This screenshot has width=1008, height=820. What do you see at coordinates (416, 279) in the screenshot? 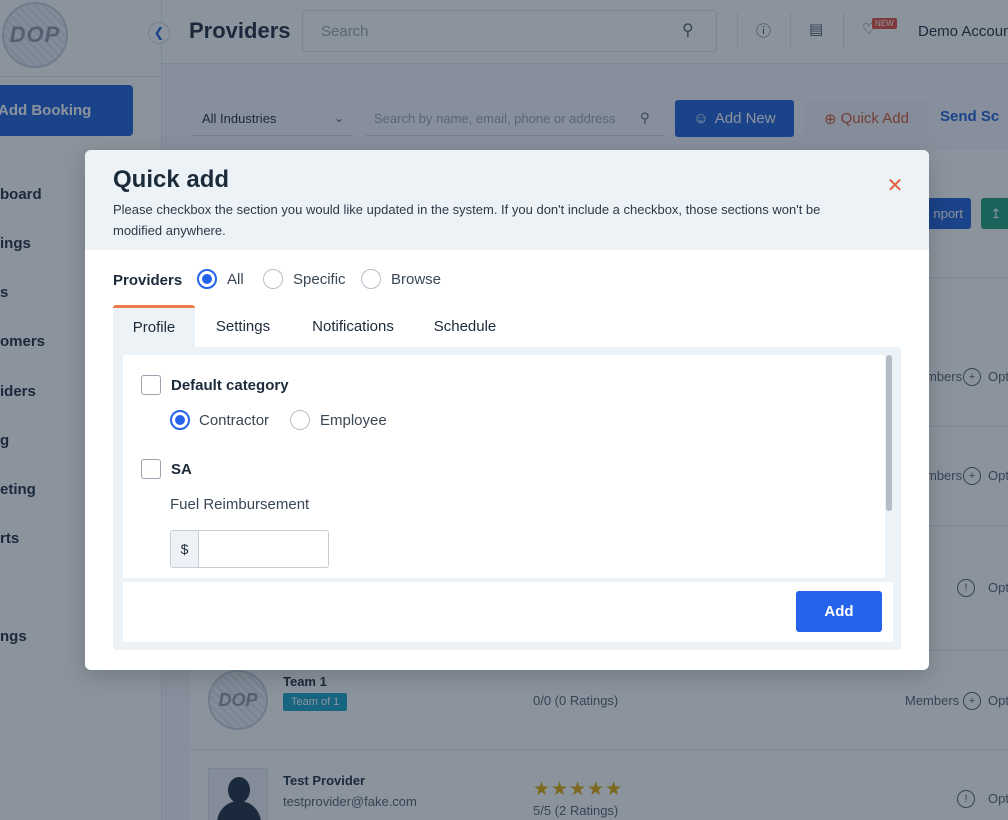
I see `scope-radio-browse-label: Browse` at bounding box center [416, 279].